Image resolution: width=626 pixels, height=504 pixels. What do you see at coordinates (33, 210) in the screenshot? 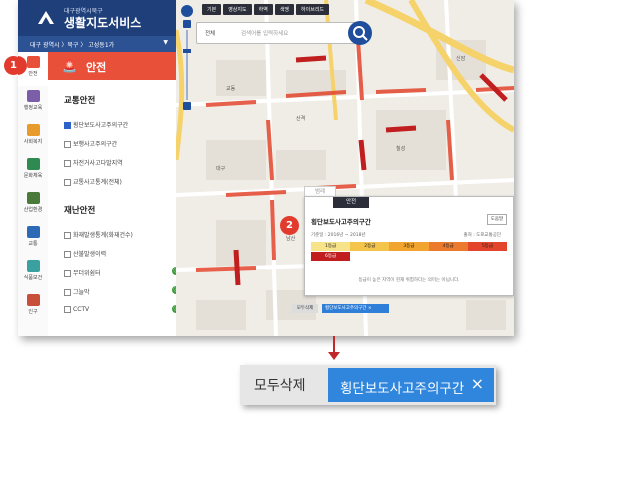
I see `nav-item-label: 산업환경` at bounding box center [33, 210].